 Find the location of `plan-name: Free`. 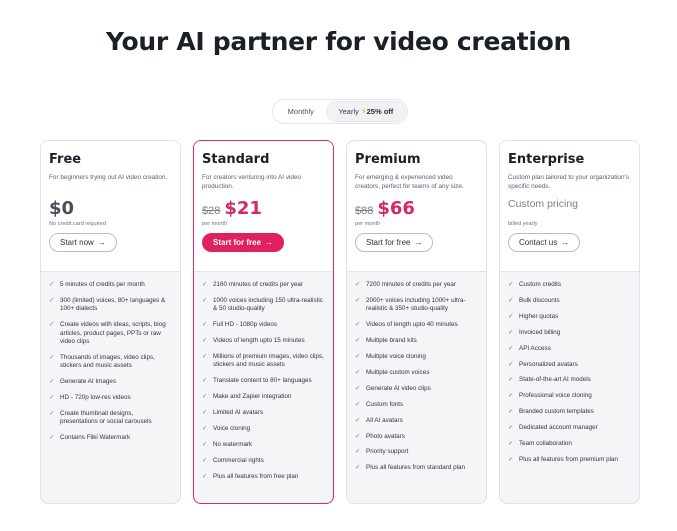

plan-name: Free is located at coordinates (65, 159).